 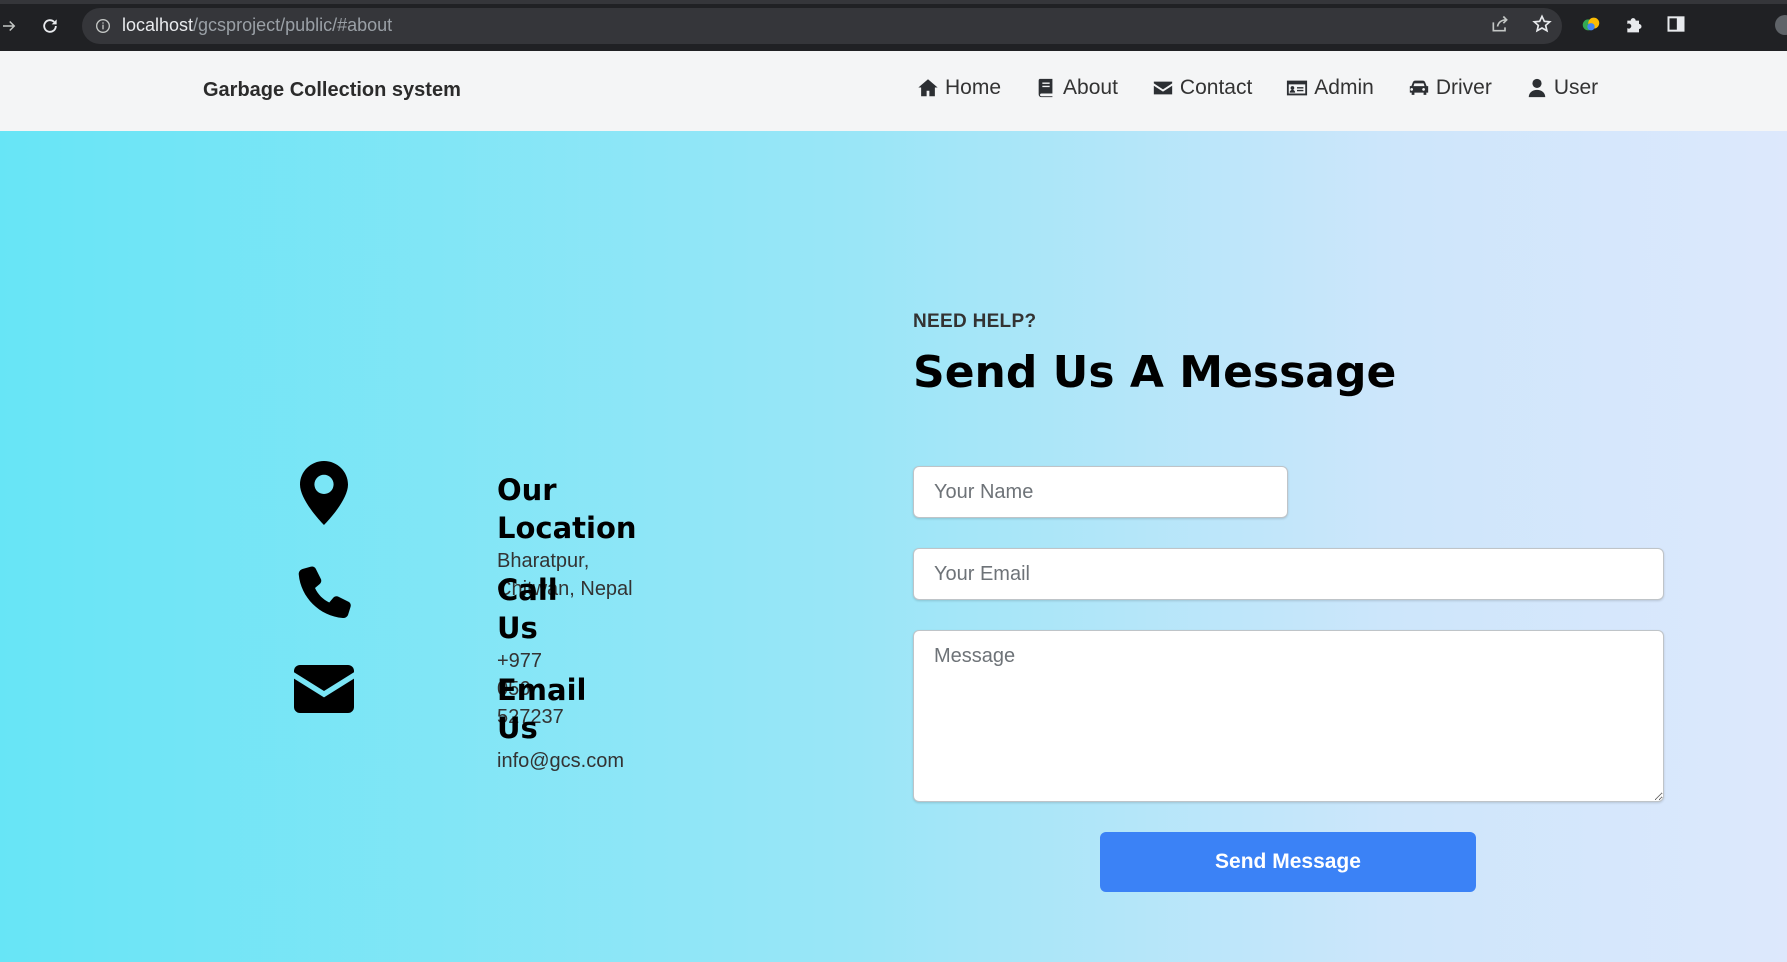 I want to click on message-textarea, so click(x=1288, y=716).